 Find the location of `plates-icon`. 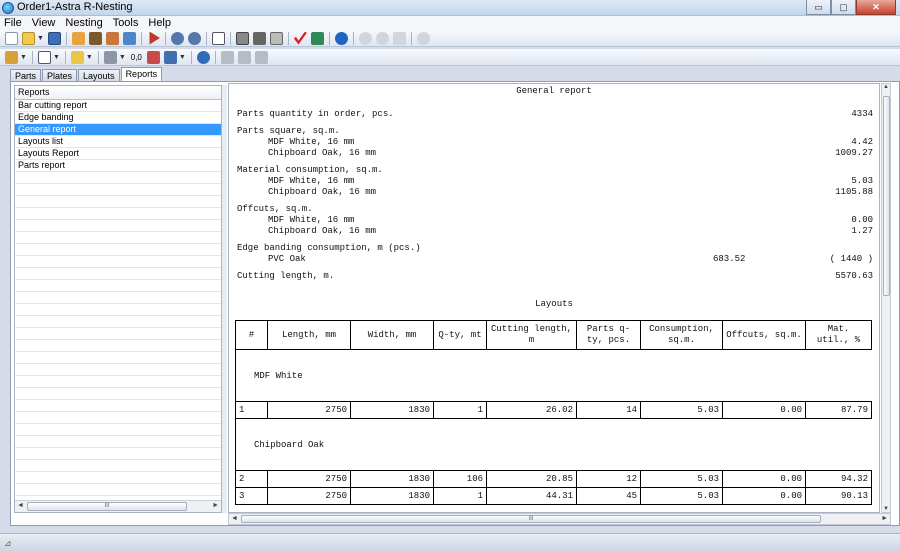

plates-icon is located at coordinates (95, 38).